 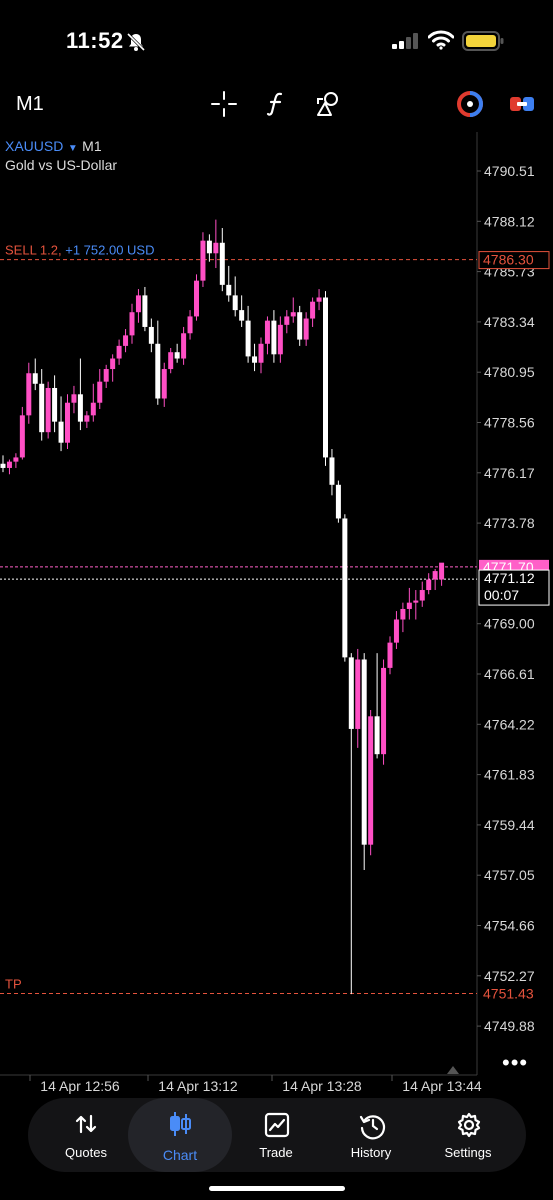 What do you see at coordinates (86, 1152) in the screenshot?
I see `nav-quotes-label: Quotes` at bounding box center [86, 1152].